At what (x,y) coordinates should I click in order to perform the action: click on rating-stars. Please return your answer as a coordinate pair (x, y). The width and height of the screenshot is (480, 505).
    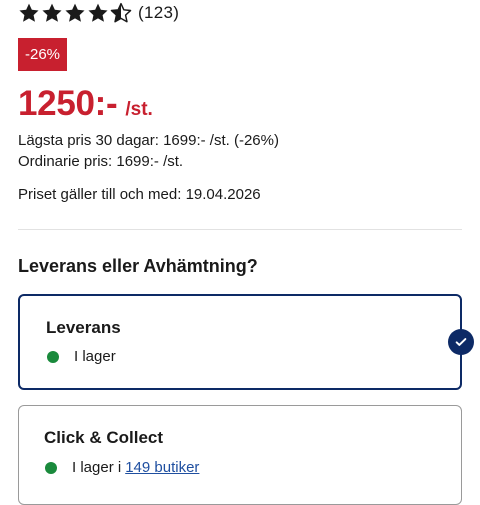
    Looking at the image, I should click on (75, 13).